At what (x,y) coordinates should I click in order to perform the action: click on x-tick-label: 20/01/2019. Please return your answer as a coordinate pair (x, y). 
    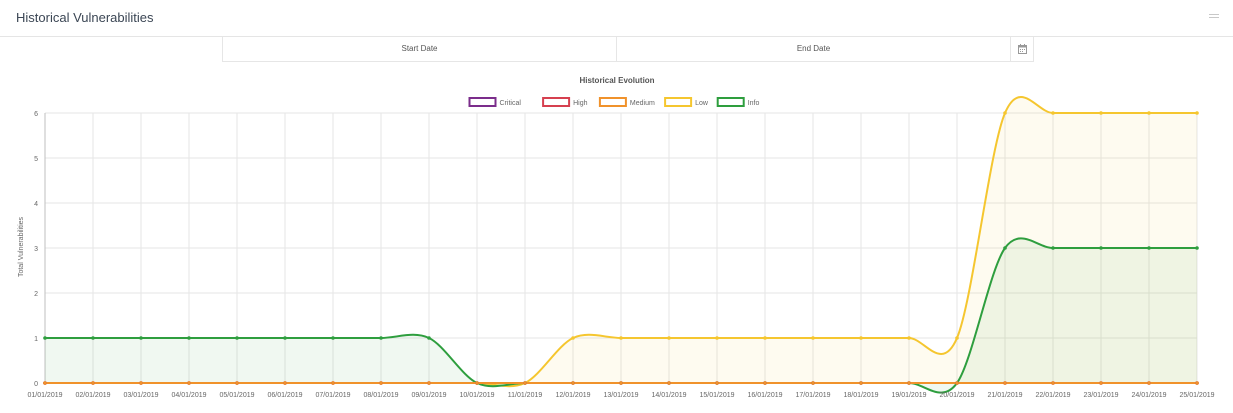
    Looking at the image, I should click on (956, 395).